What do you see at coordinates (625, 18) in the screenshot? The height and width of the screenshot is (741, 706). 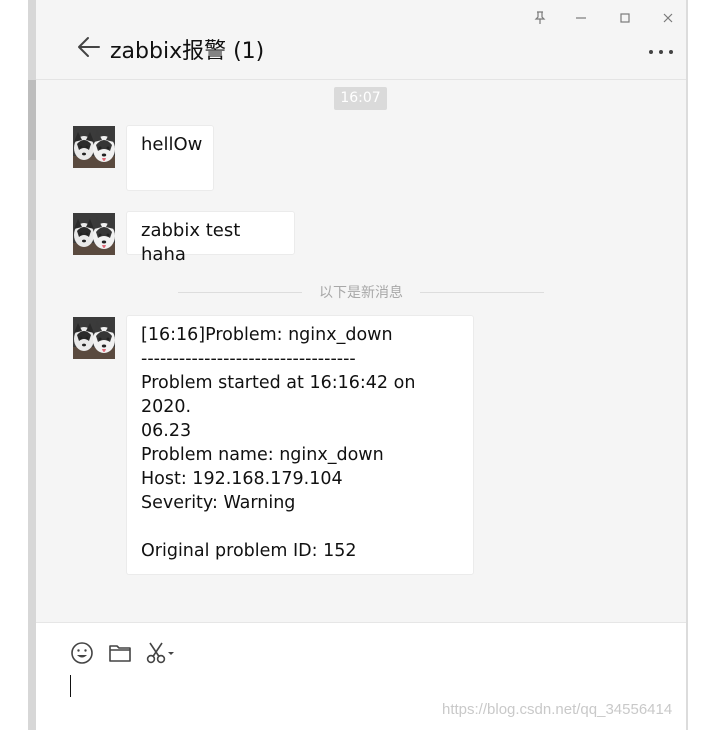 I see `maximize-icon` at bounding box center [625, 18].